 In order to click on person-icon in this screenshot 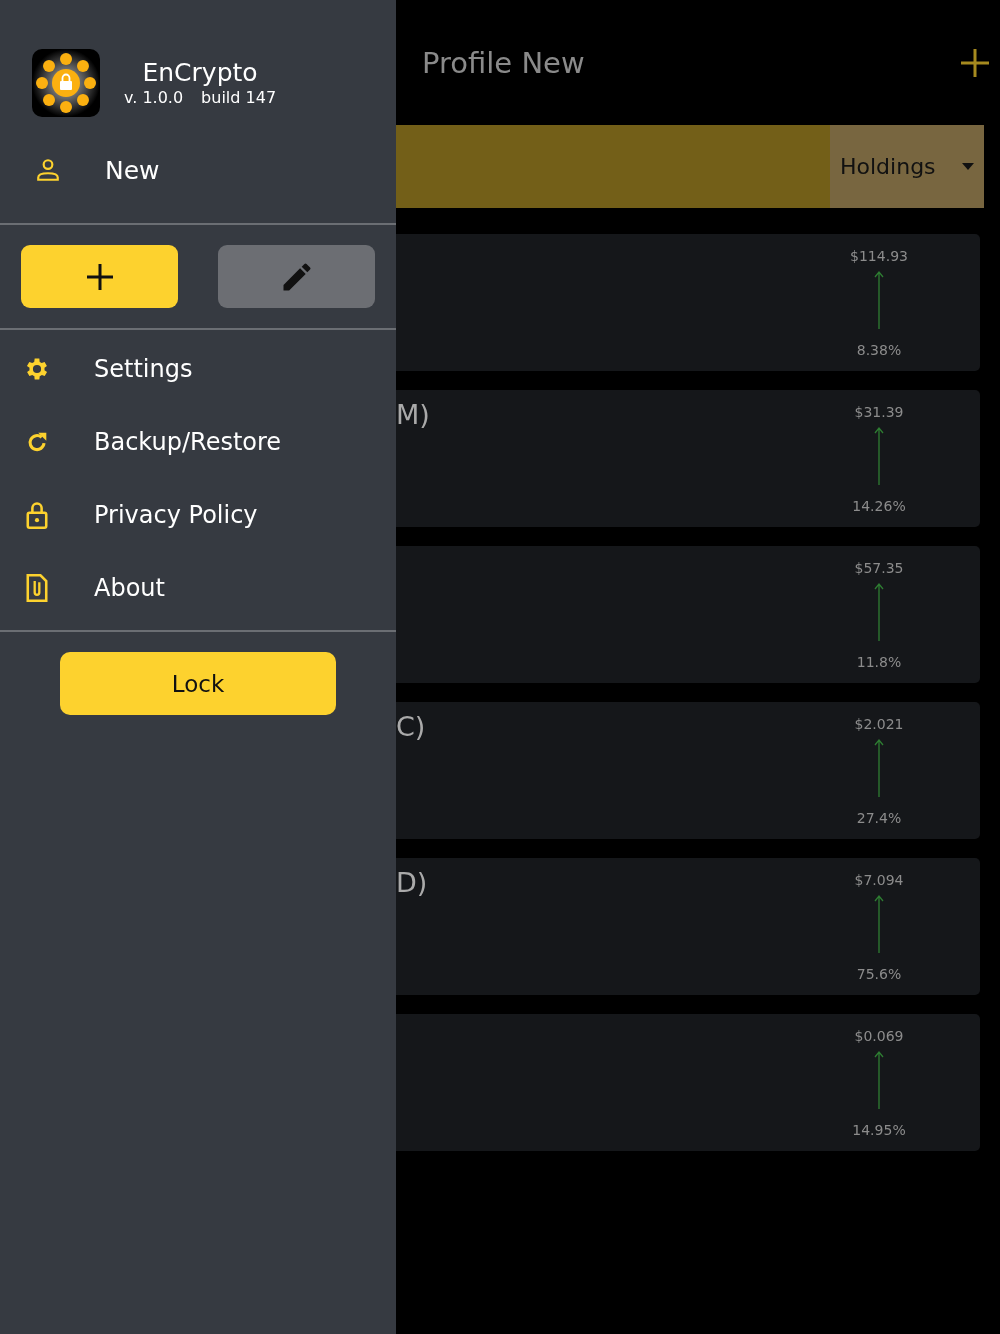, I will do `click(48, 170)`.